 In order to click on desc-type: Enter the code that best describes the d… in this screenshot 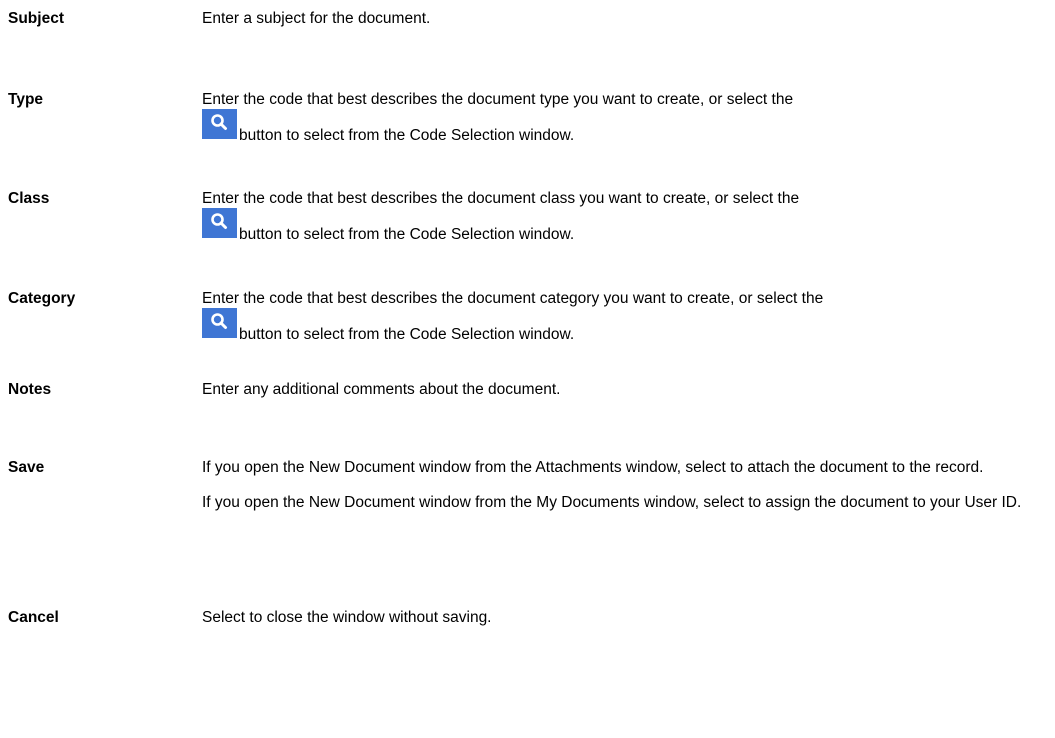, I will do `click(627, 118)`.